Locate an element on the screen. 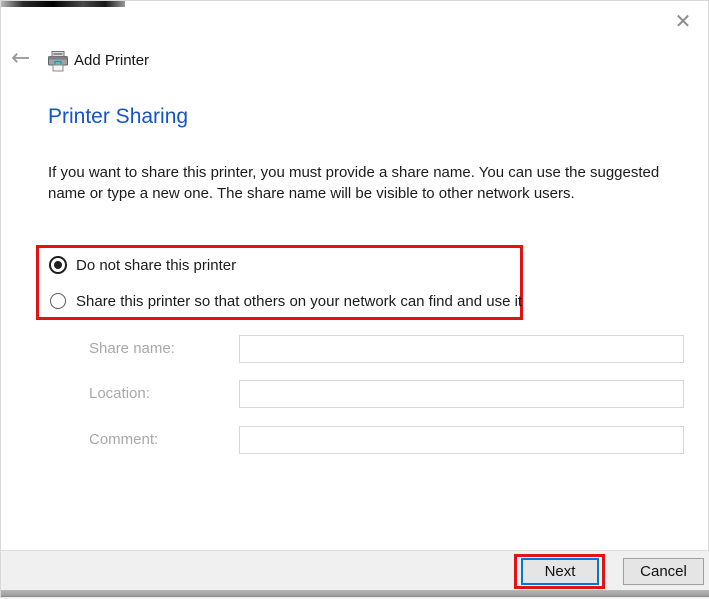 This screenshot has height=599, width=709. radio-do-not-share: Do not share this printer is located at coordinates (142, 265).